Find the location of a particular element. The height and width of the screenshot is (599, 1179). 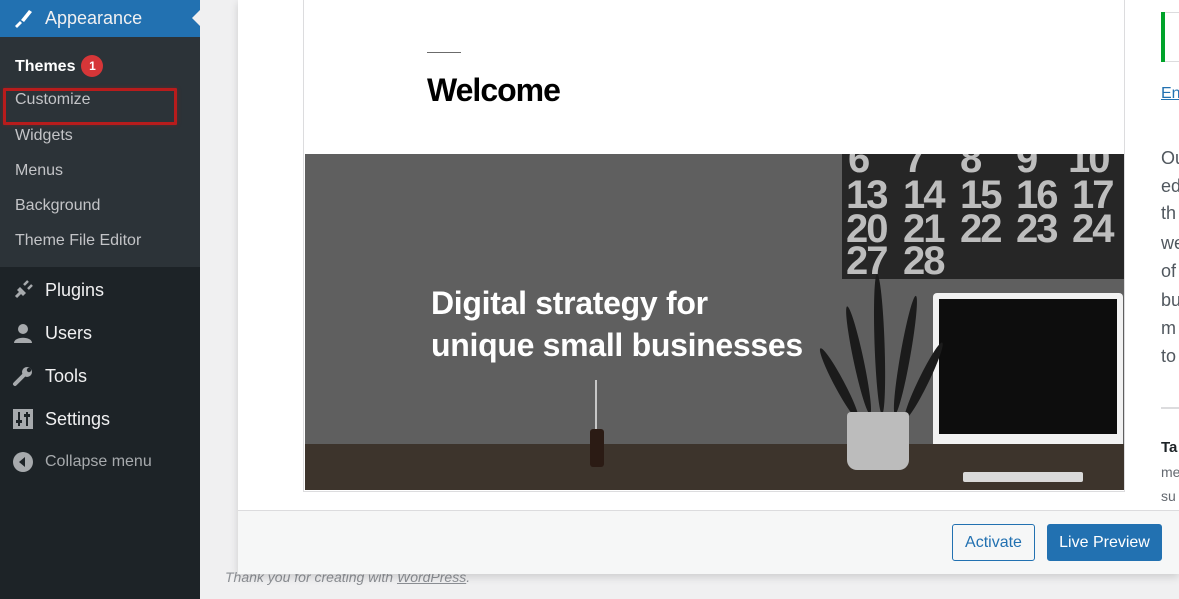

calendar-number: 23 is located at coordinates (1037, 229).